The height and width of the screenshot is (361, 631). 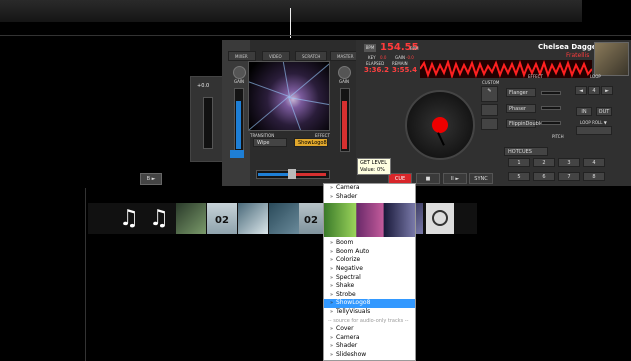 What do you see at coordinates (481, 178) in the screenshot?
I see `sync-button: SYNC` at bounding box center [481, 178].